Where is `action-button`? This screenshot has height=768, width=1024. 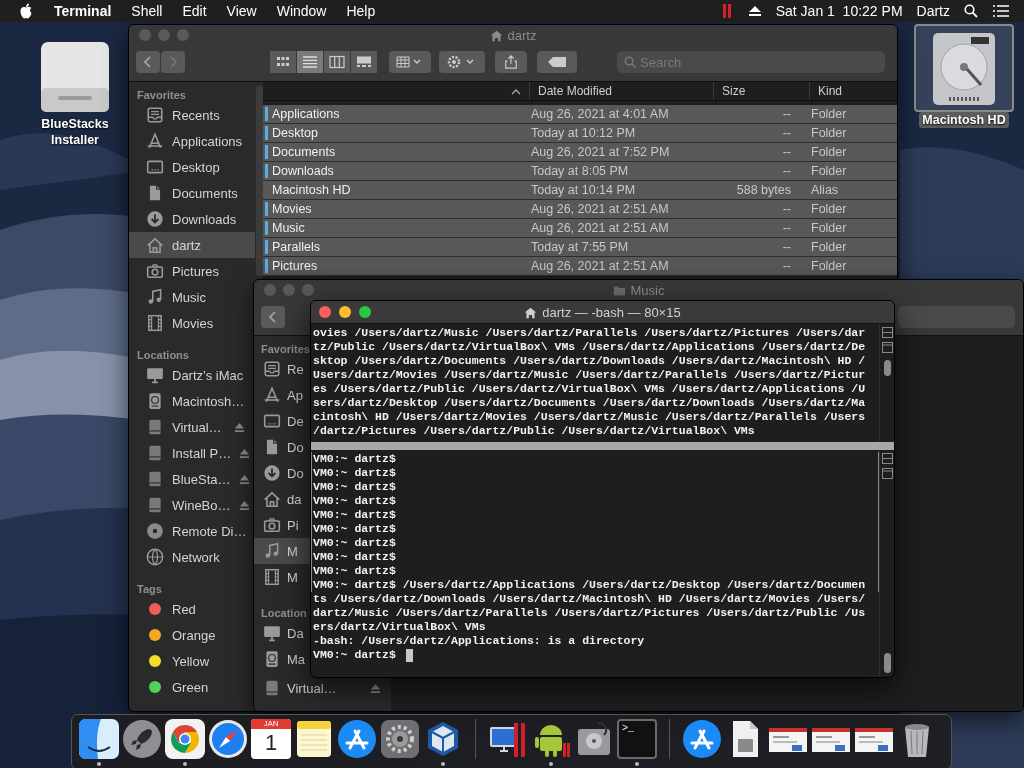
action-button is located at coordinates (462, 62).